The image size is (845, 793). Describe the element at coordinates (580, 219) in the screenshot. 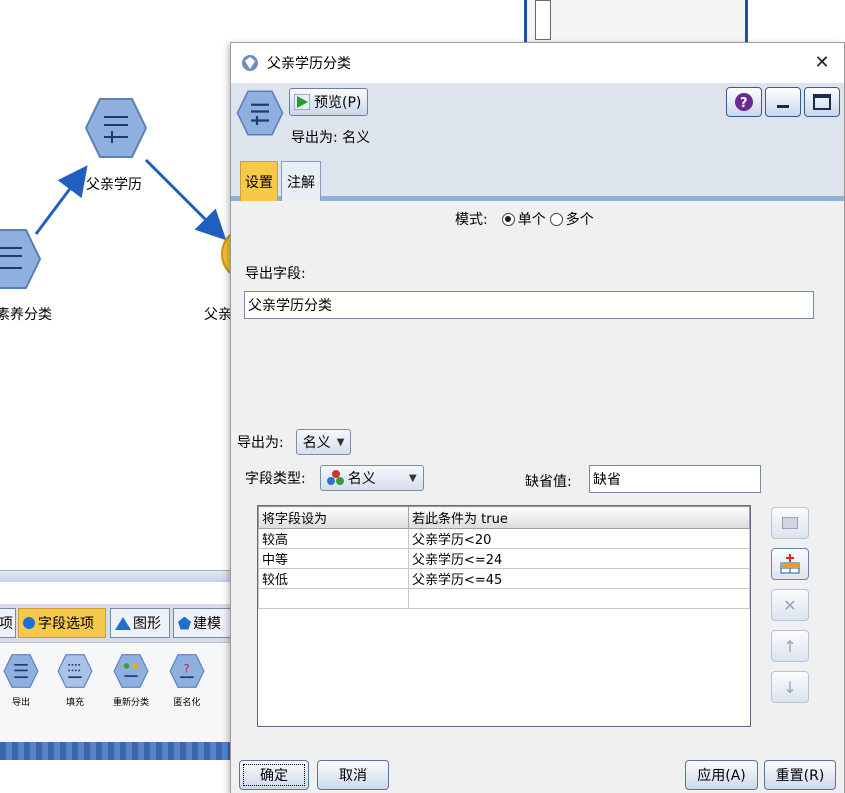

I see `mode-multiple-label: 多个` at that location.